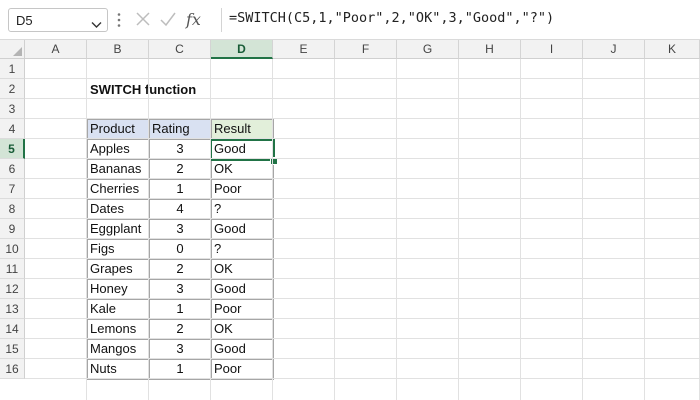  Describe the element at coordinates (12, 209) in the screenshot. I see `row-header-8: 8` at that location.